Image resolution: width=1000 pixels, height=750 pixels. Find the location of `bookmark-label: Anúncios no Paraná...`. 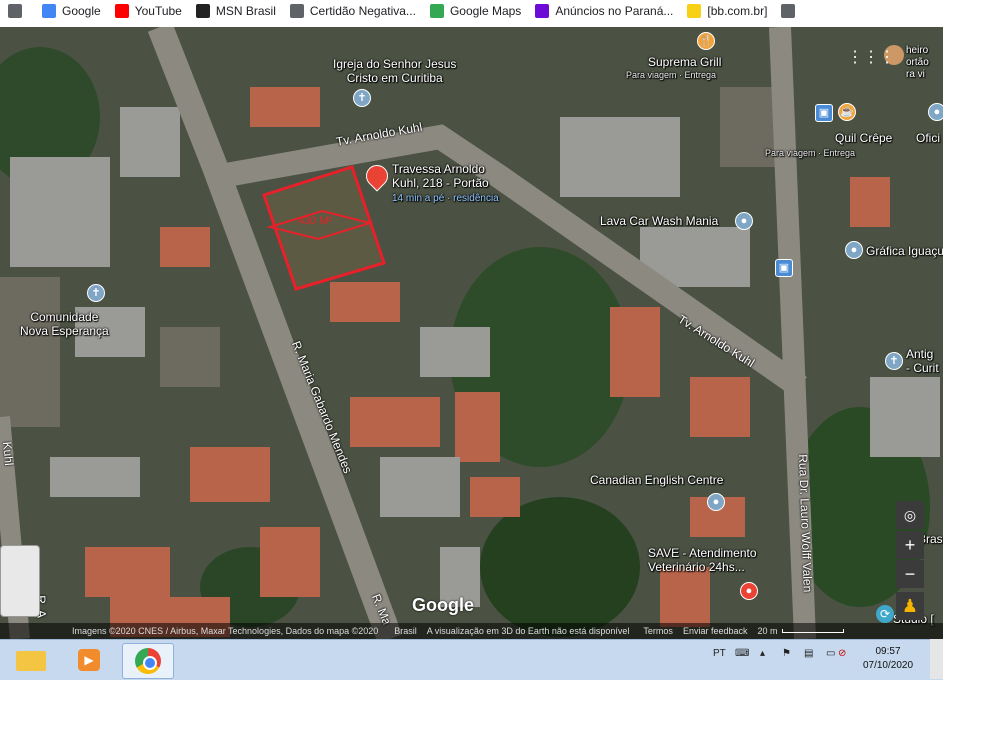

bookmark-label: Anúncios no Paraná... is located at coordinates (614, 11).